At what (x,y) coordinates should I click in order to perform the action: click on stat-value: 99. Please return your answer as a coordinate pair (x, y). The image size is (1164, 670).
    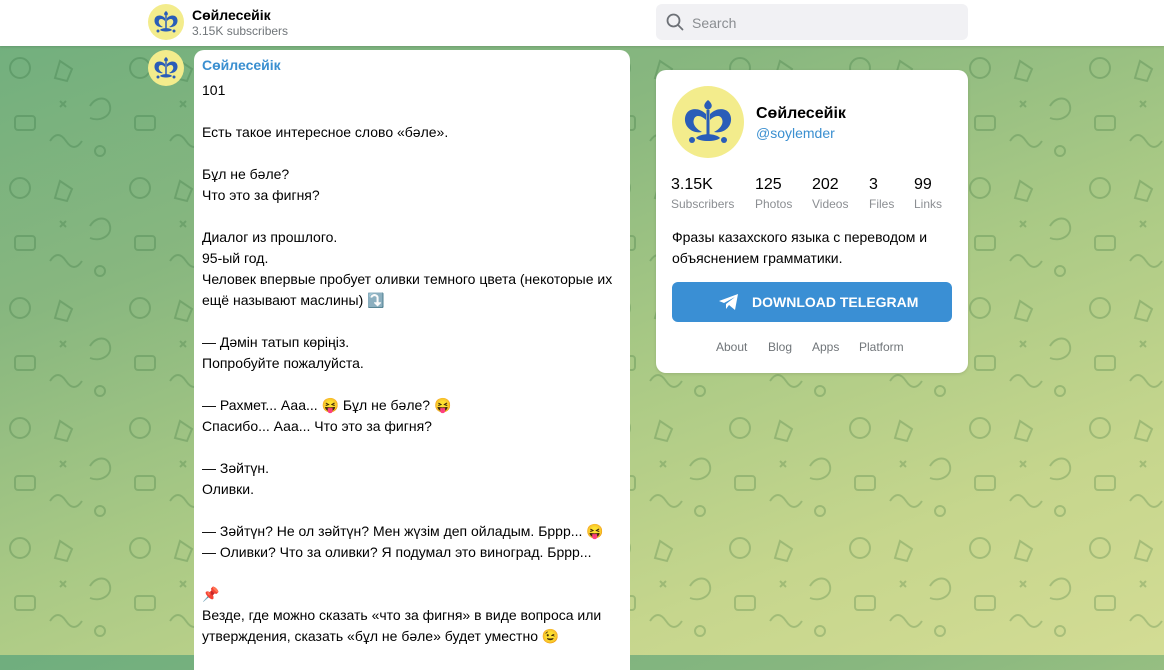
    Looking at the image, I should click on (923, 184).